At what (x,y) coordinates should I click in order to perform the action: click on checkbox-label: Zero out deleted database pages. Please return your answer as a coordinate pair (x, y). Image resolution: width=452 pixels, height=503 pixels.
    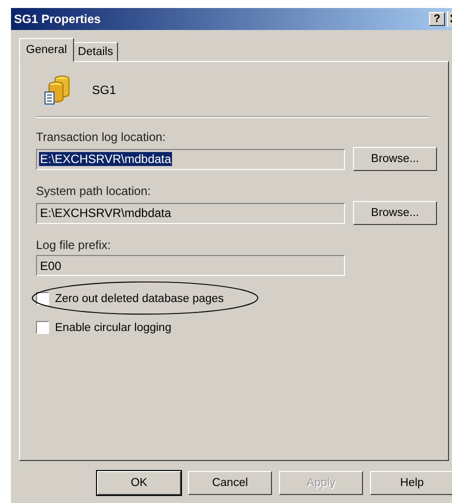
    Looking at the image, I should click on (139, 298).